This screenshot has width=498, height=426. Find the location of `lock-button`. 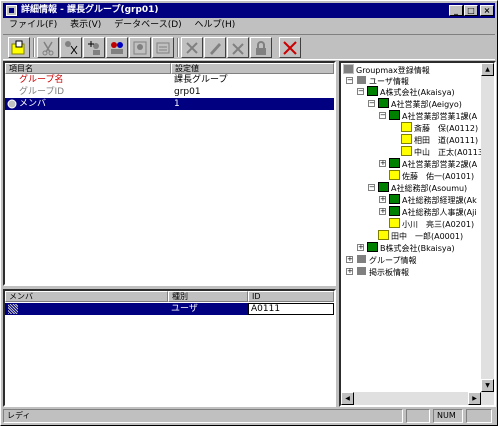

lock-button is located at coordinates (261, 47).